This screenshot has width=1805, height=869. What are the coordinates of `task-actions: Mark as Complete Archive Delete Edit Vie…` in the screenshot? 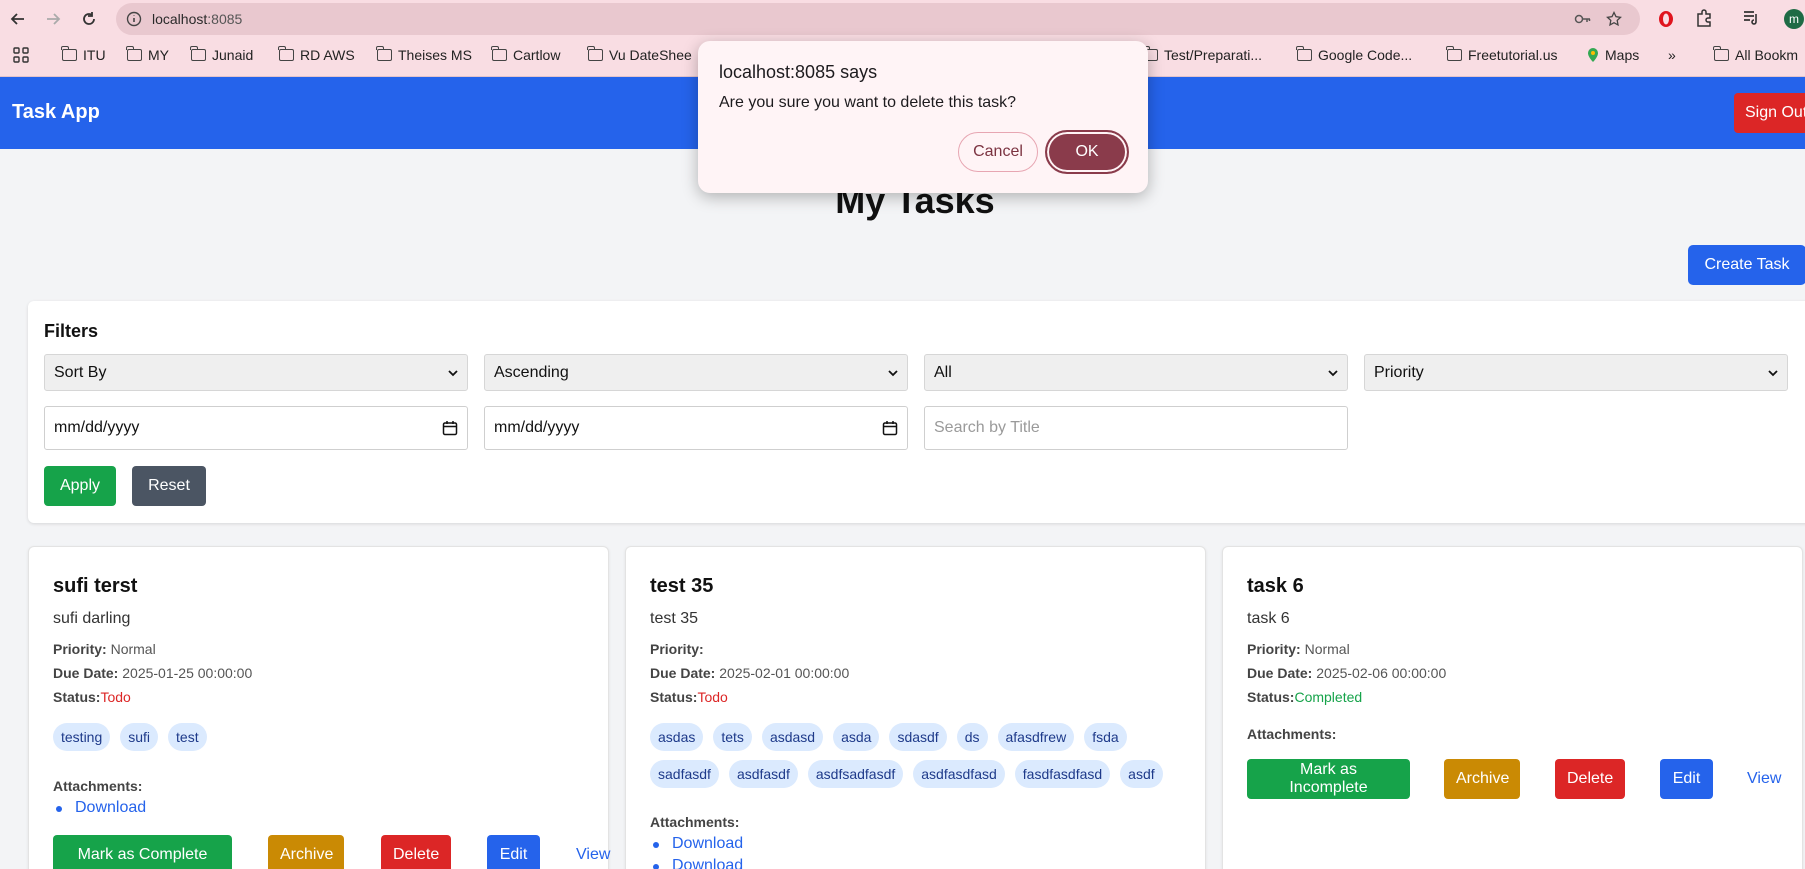 It's located at (331, 852).